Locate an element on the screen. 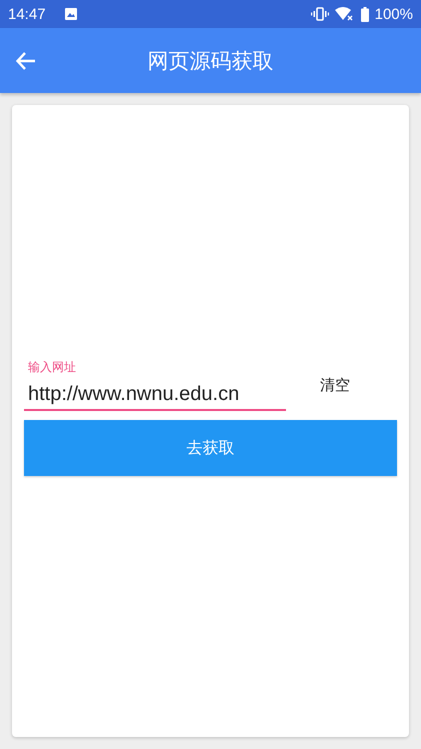 The image size is (421, 749). image-icon is located at coordinates (71, 14).